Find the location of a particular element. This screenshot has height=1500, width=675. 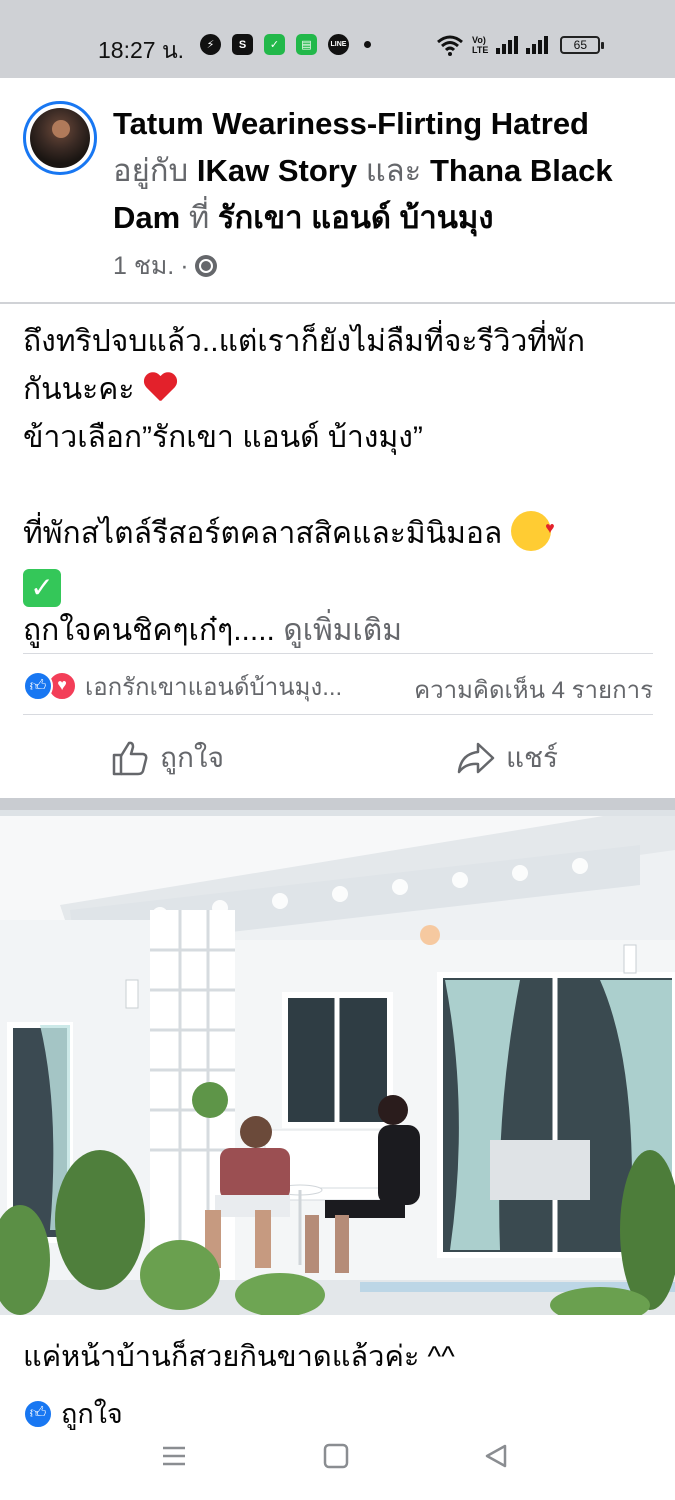

wechat-icon: ✓ is located at coordinates (274, 44).